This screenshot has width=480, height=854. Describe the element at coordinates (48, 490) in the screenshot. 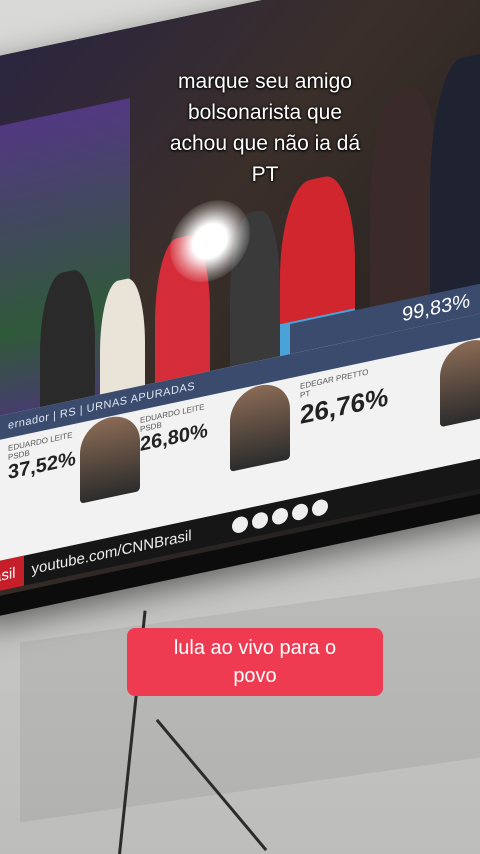

I see `candidate-card: EDUARDO LEITE PSDB 37,52%` at that location.